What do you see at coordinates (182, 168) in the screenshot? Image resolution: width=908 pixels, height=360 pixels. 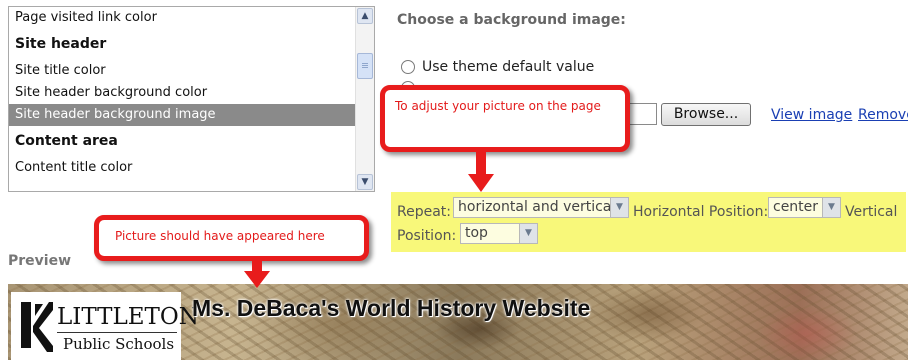 I see `list-item: Content title color` at bounding box center [182, 168].